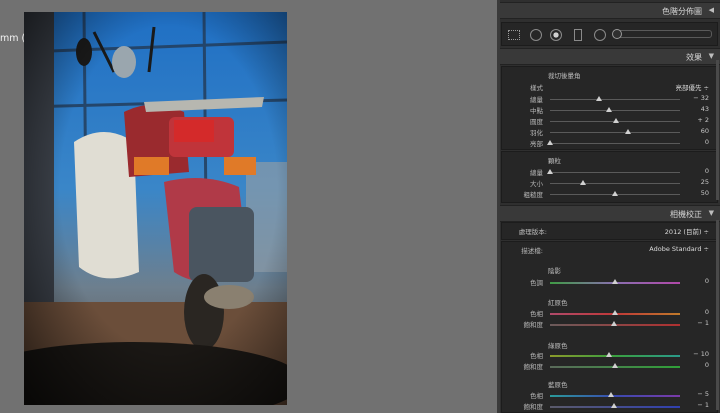 This screenshot has width=720, height=413. What do you see at coordinates (532, 232) in the screenshot?
I see `process-label: 處理版本:` at bounding box center [532, 232].